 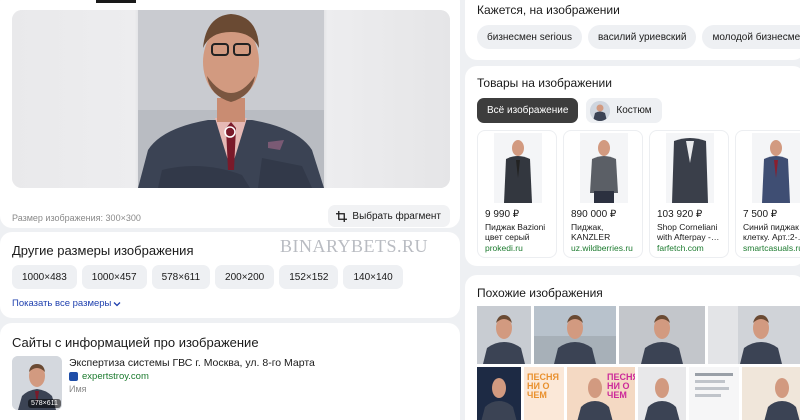 What do you see at coordinates (245, 277) in the screenshot?
I see `size-chip: 200×200` at bounding box center [245, 277].